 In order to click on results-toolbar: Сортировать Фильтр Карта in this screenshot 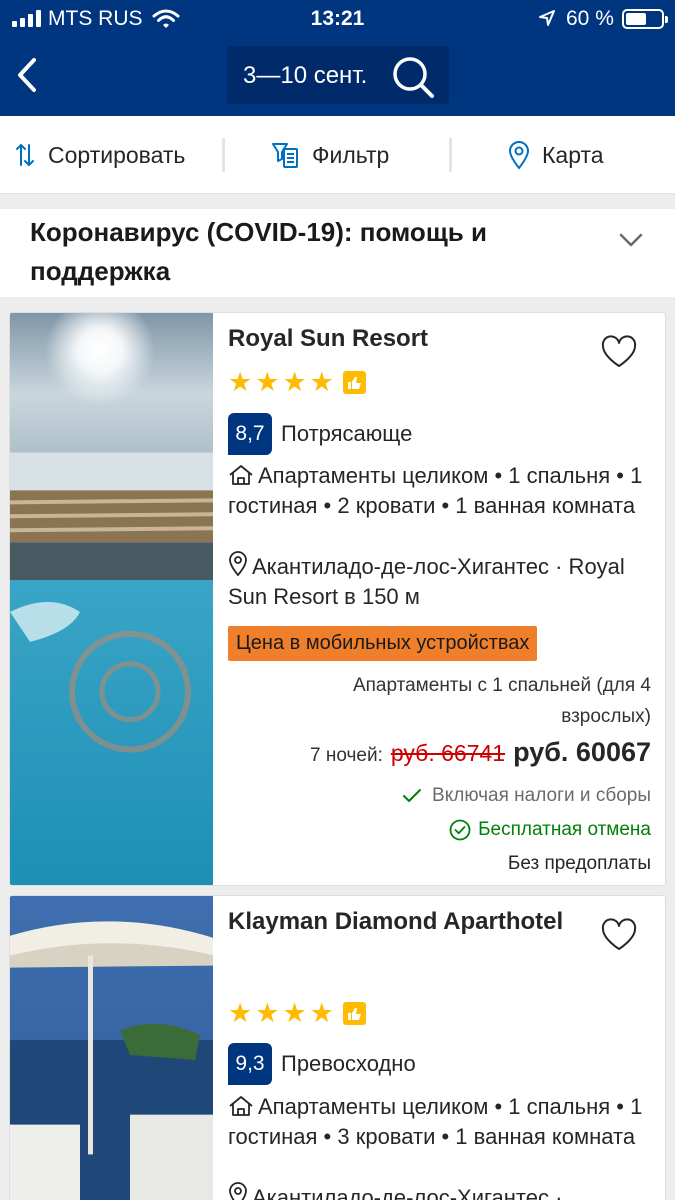, I will do `click(337, 155)`.